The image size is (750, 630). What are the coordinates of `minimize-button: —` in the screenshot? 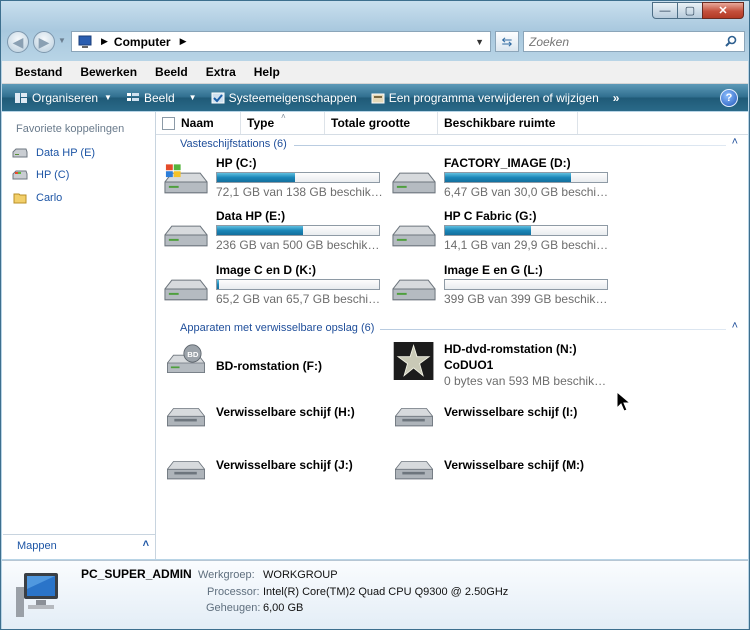 It's located at (665, 10).